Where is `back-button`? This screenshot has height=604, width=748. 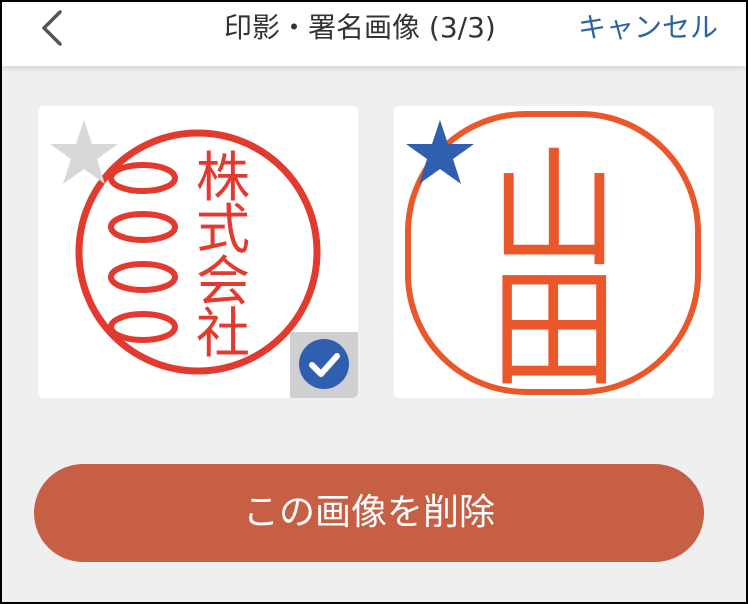
back-button is located at coordinates (56, 28).